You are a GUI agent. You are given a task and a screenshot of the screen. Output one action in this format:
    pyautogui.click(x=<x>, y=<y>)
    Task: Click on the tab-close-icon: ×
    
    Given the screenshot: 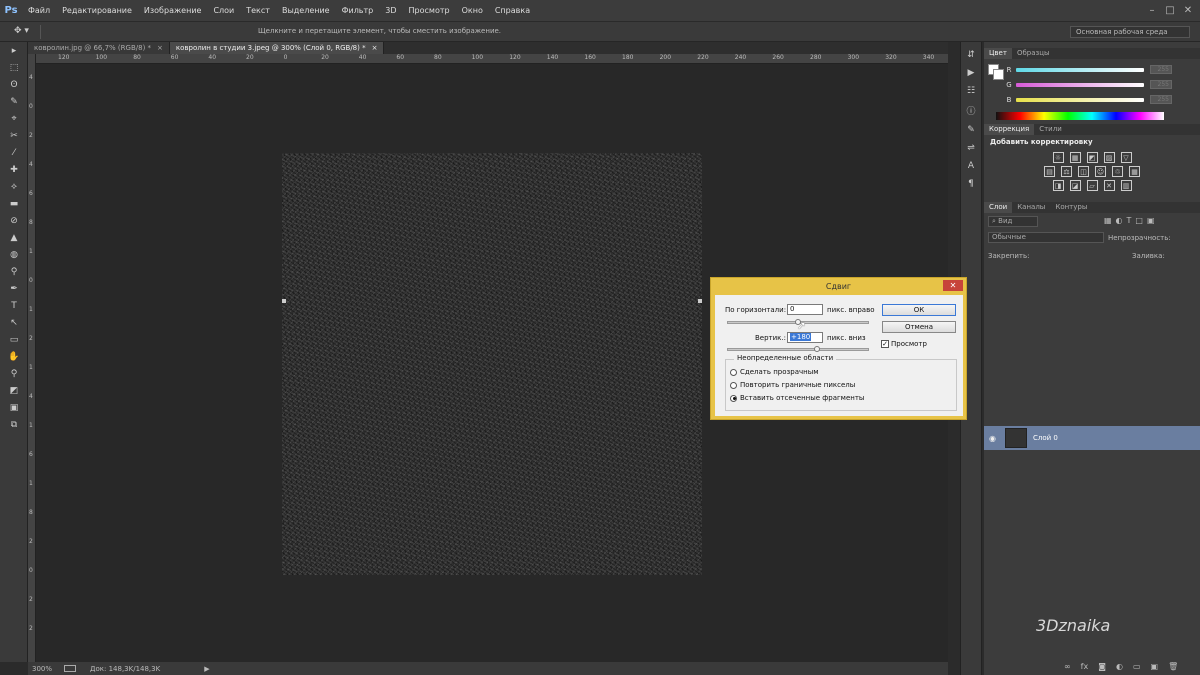 What is the action you would take?
    pyautogui.click(x=160, y=48)
    